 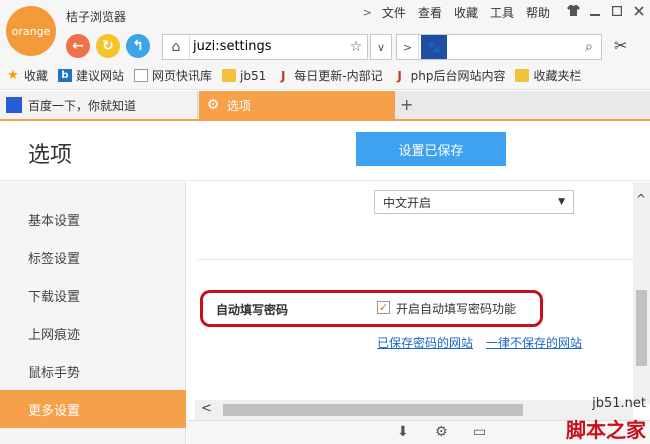 I want to click on sidebar-item-more: 更多设置, so click(x=93, y=409).